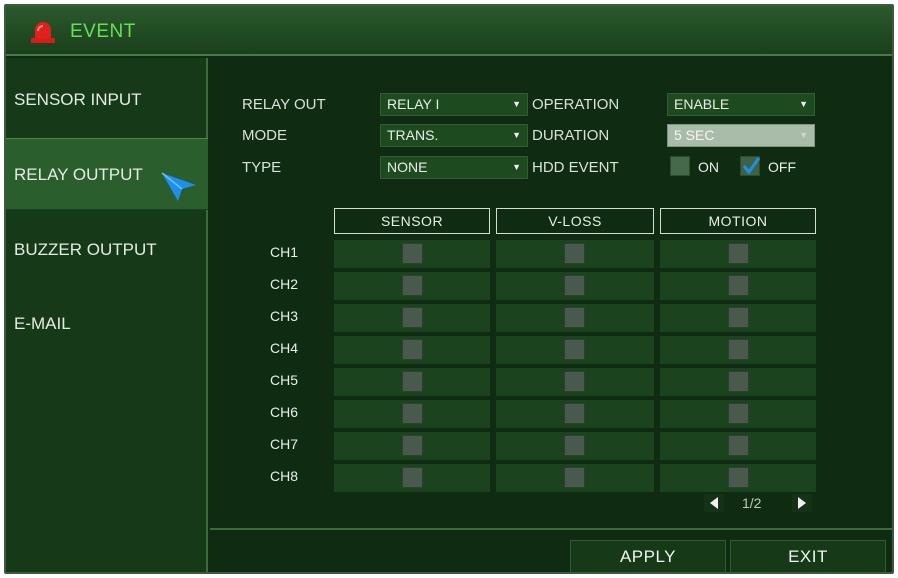  I want to click on sidebar-item-label: RELAY OUTPUT, so click(78, 174).